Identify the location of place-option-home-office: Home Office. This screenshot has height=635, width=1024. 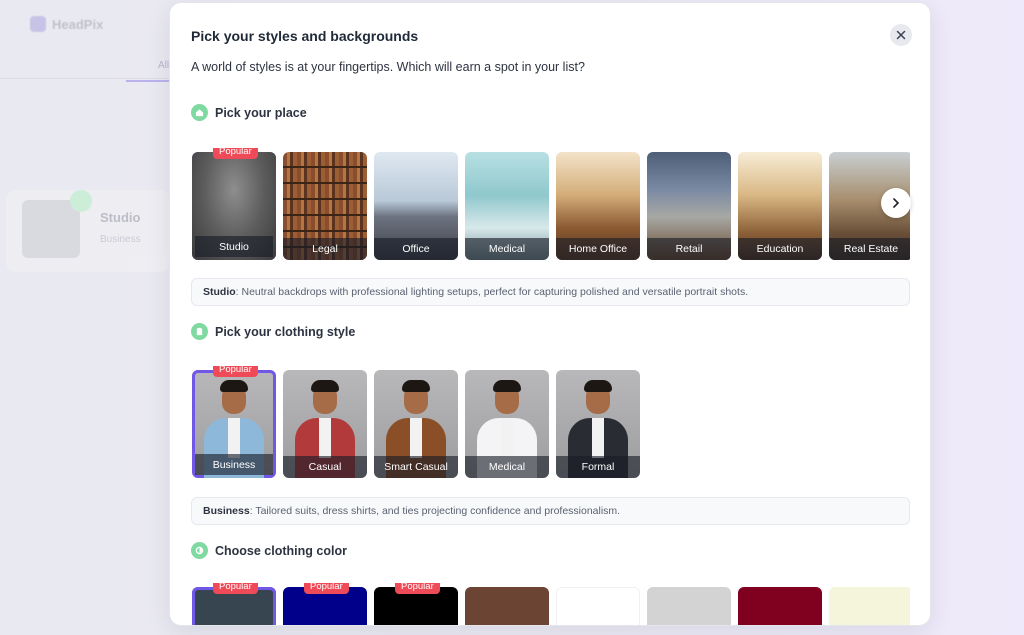
(598, 206).